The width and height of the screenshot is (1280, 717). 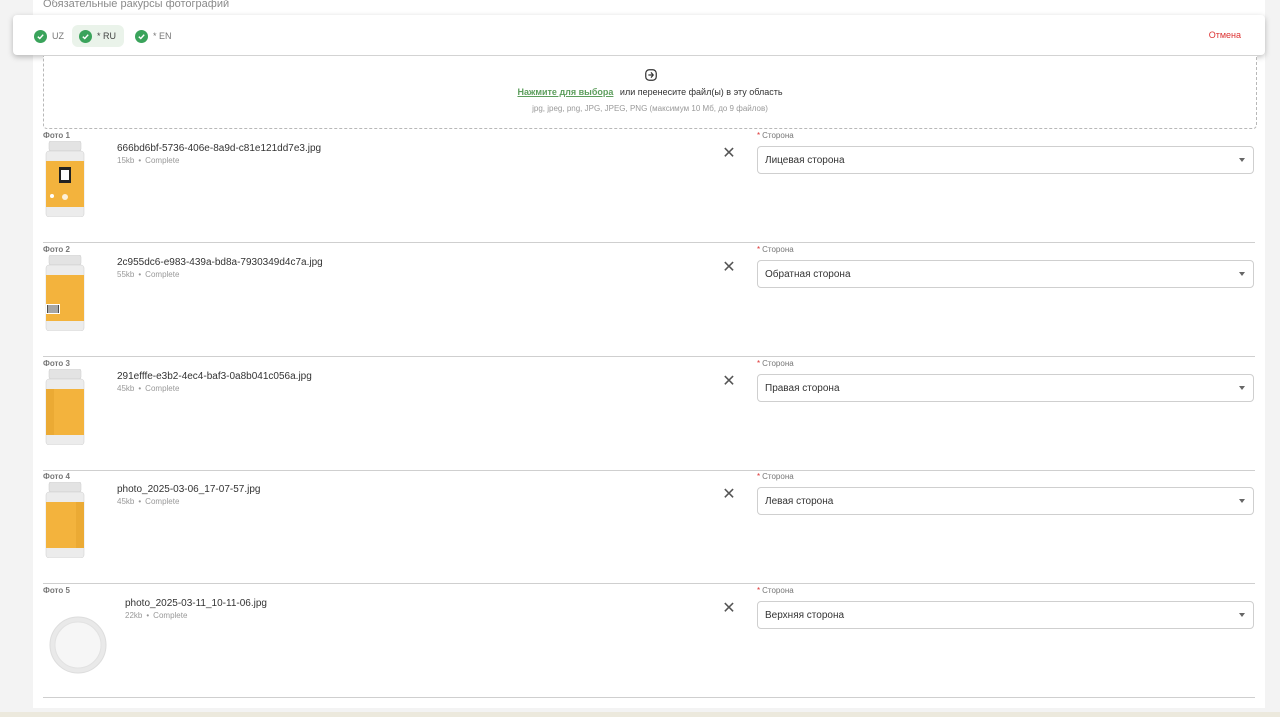 What do you see at coordinates (107, 36) in the screenshot?
I see `tab-lang-label: * RU` at bounding box center [107, 36].